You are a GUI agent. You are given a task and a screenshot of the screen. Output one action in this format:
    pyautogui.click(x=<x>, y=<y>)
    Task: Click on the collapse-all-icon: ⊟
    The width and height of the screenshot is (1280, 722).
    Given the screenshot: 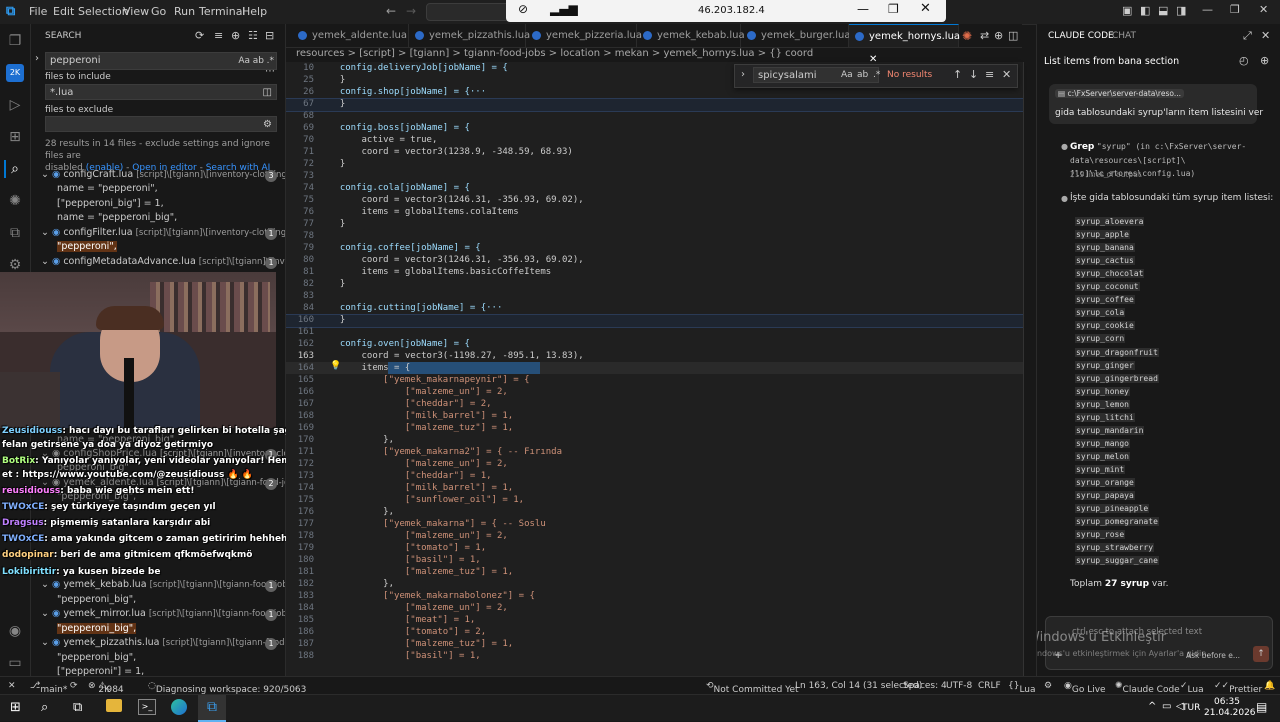 What is the action you would take?
    pyautogui.click(x=269, y=35)
    